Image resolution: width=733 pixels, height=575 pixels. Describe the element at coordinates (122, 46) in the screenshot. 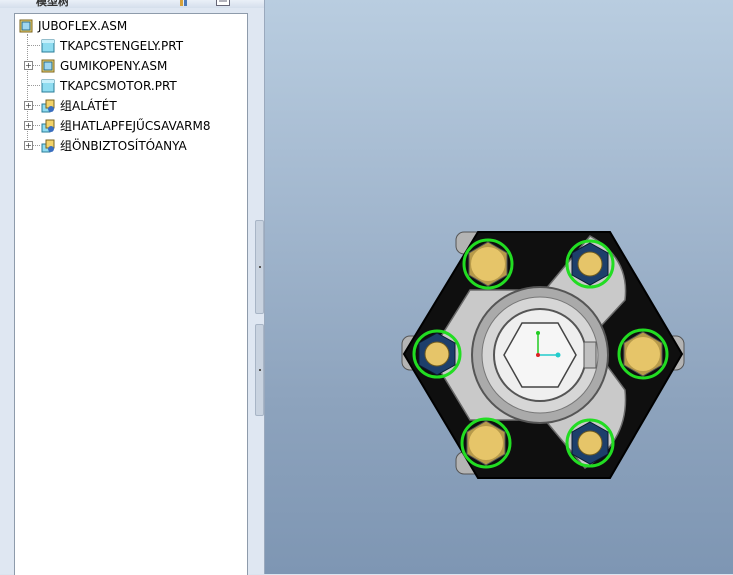

I see `tree-item-label: TKAPCSTENGELY.PRT` at that location.